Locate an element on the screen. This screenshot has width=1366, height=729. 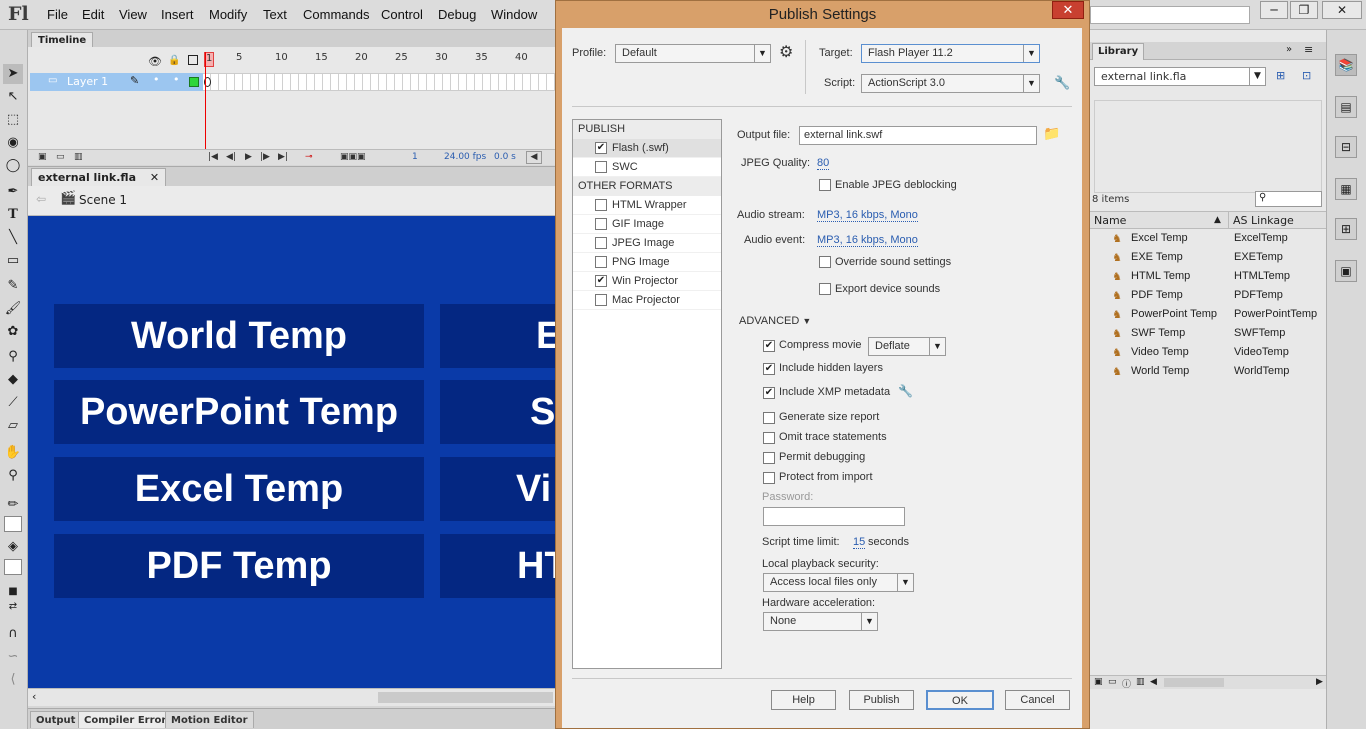
folder-icon: 📁 is located at coordinates (1051, 133).